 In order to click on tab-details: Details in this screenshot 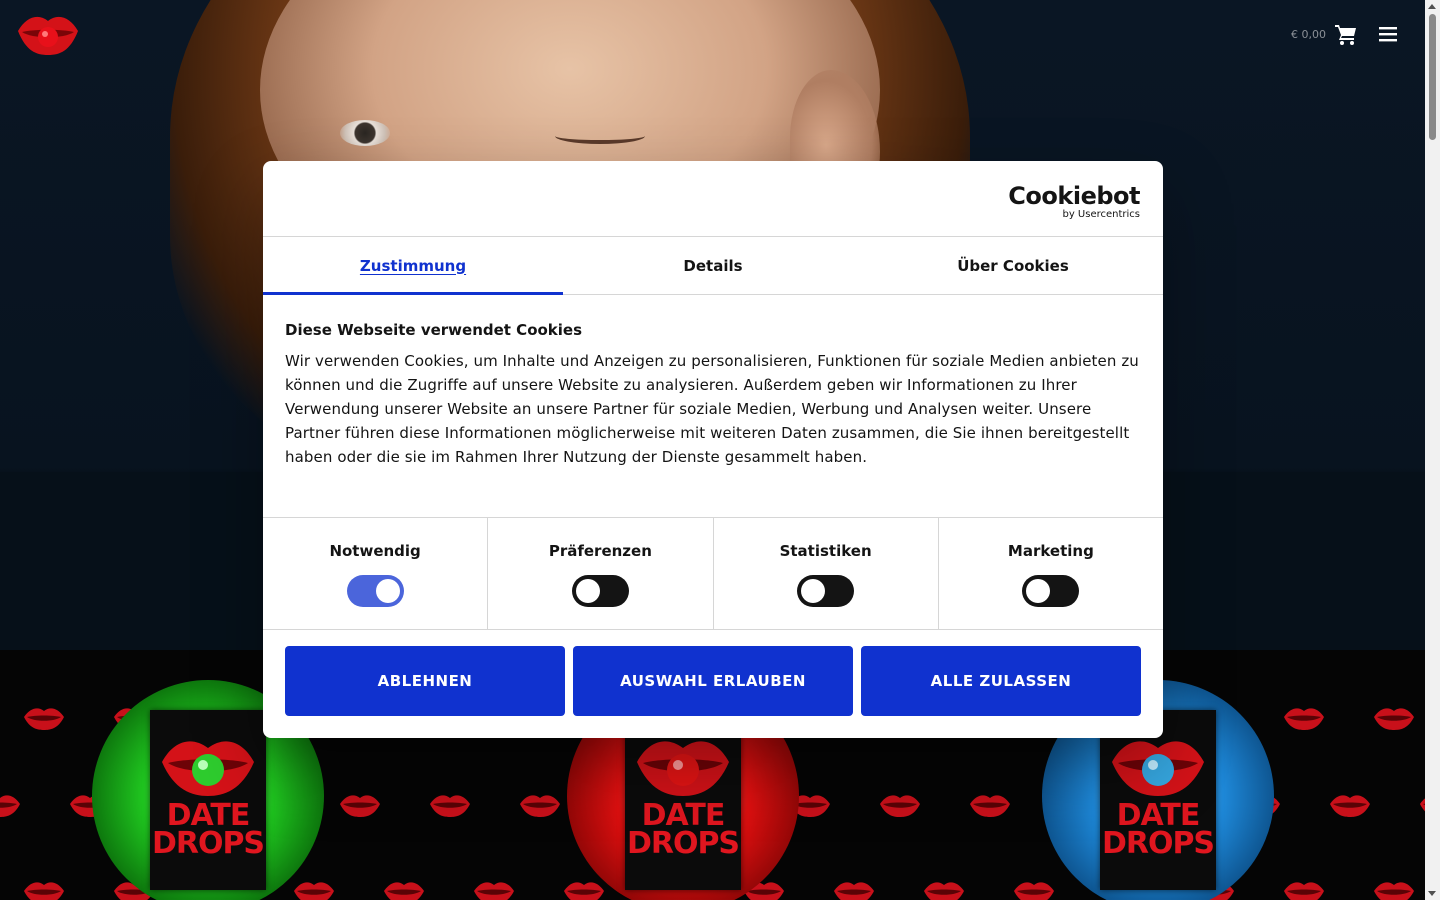, I will do `click(713, 265)`.